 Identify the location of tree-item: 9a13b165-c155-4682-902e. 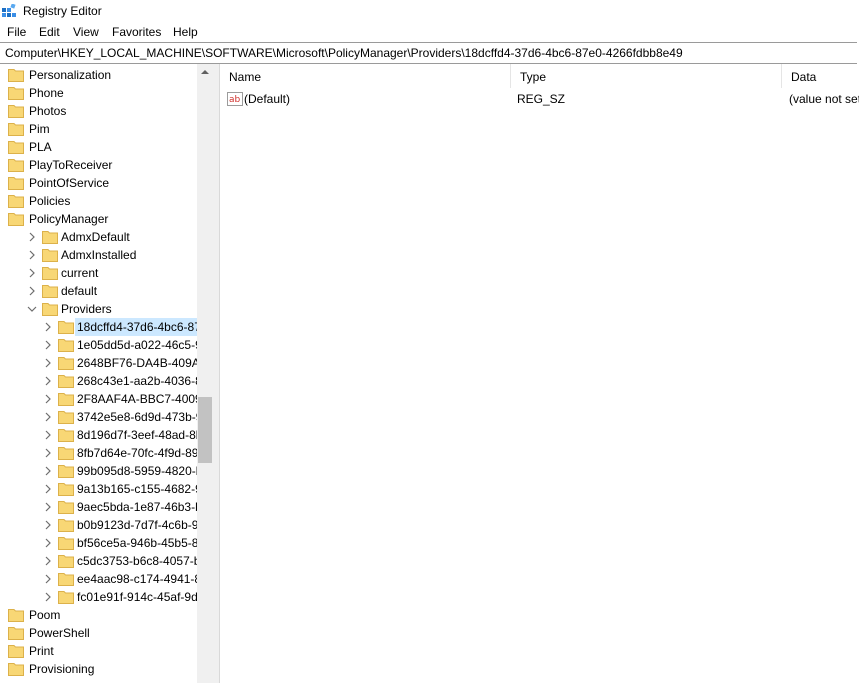
(98, 489).